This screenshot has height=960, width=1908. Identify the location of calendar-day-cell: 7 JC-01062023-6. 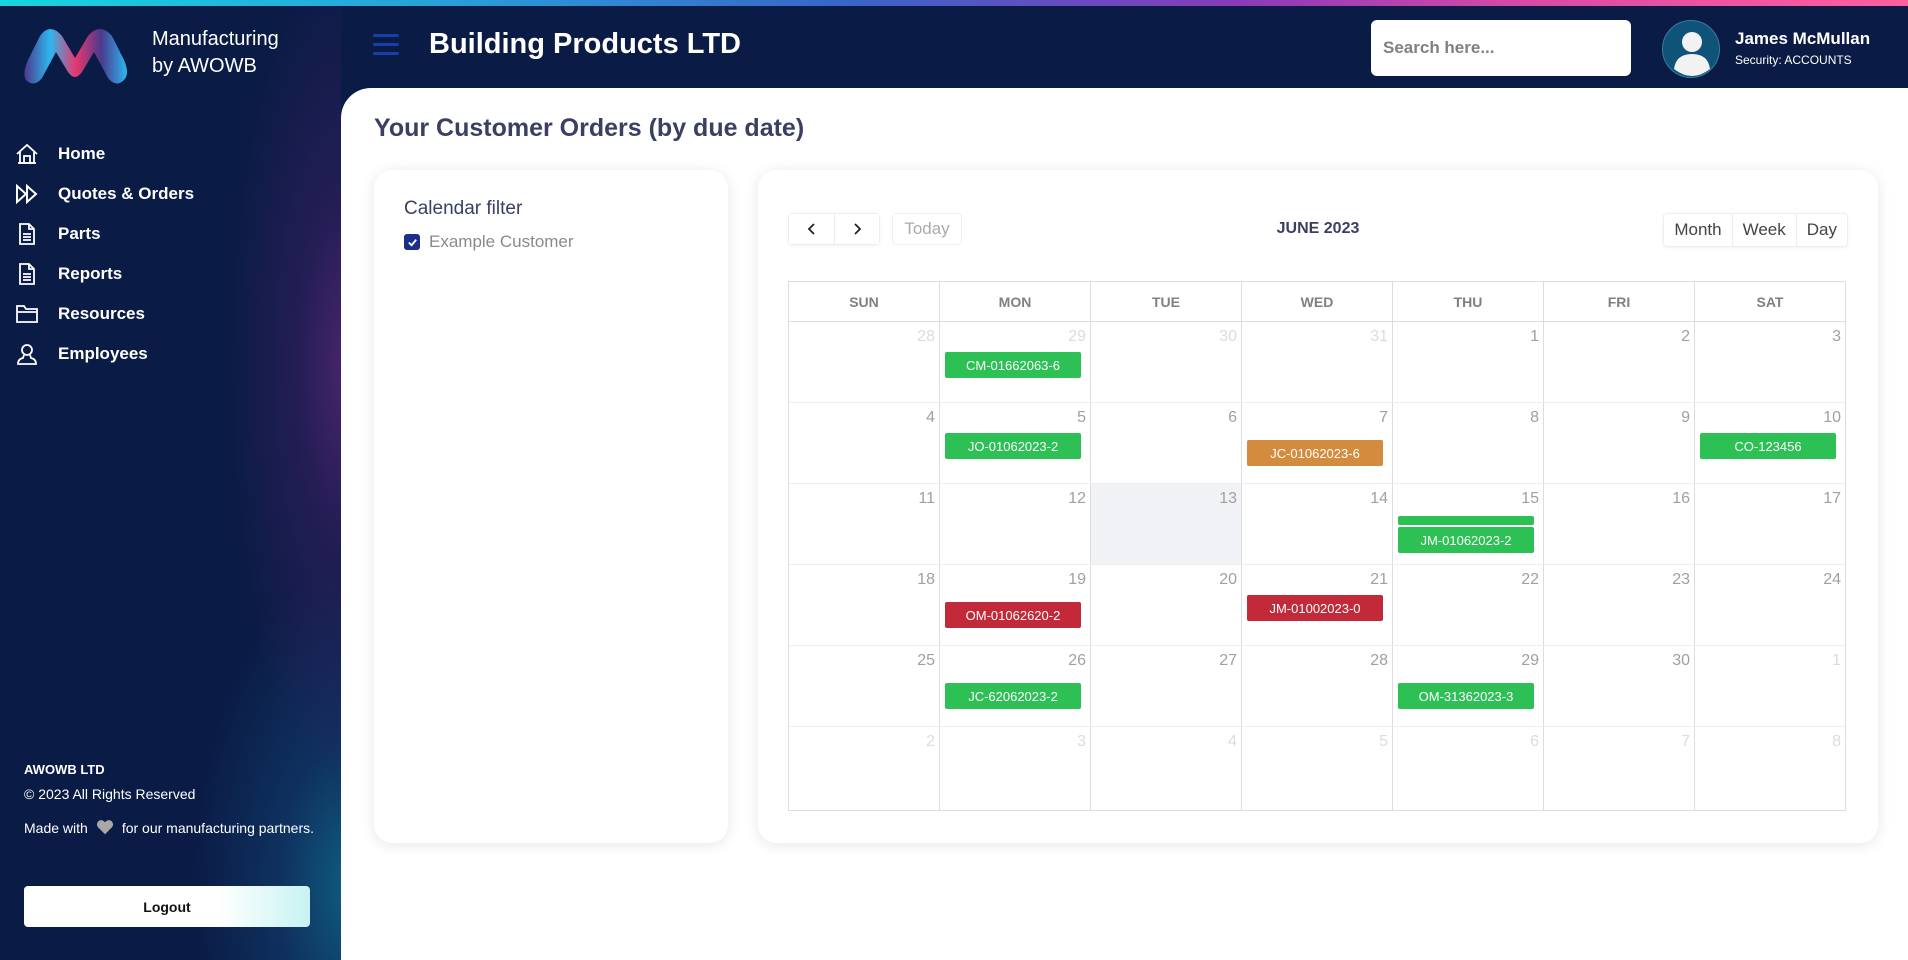
(1316, 443).